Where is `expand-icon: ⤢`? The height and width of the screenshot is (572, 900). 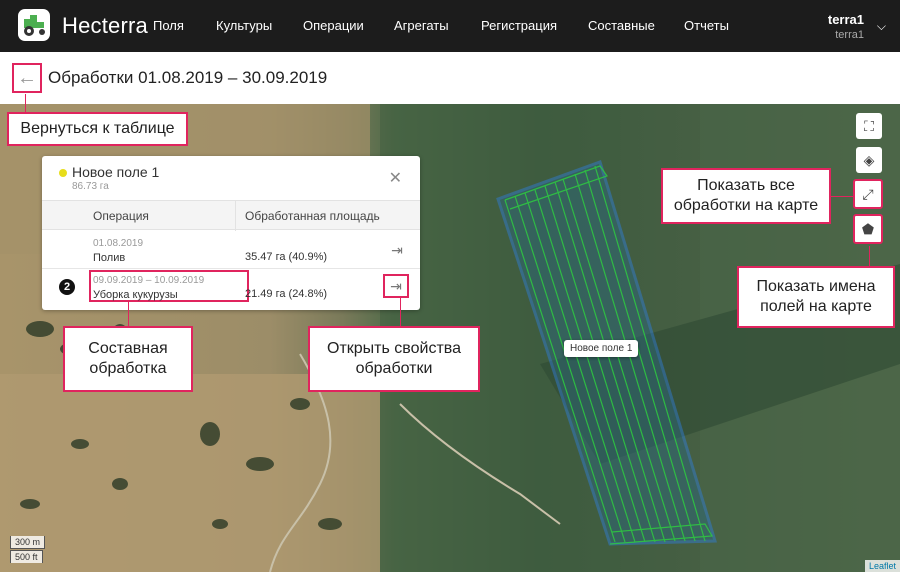
expand-icon: ⤢ is located at coordinates (868, 194).